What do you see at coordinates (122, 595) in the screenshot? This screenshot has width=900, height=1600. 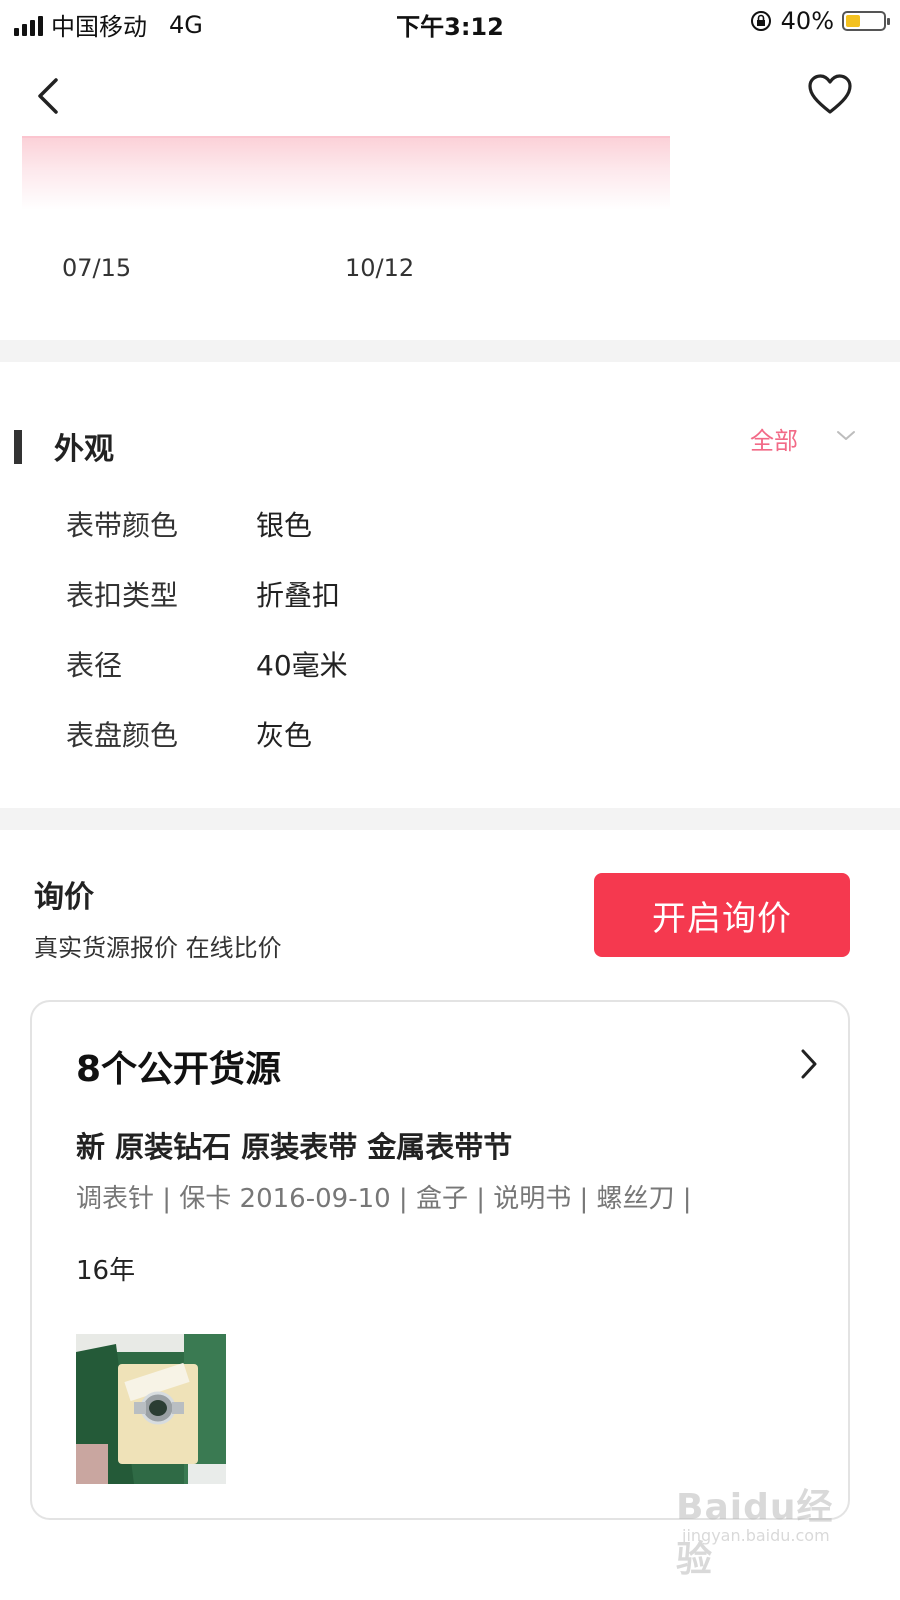 I see `spec-key: 表扣类型` at bounding box center [122, 595].